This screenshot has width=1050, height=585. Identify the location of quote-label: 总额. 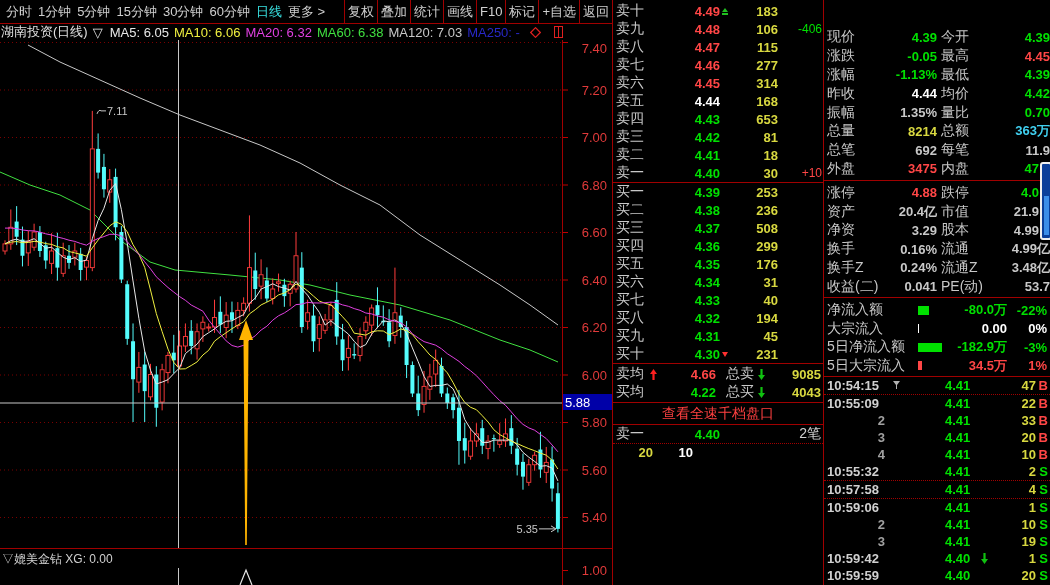
(955, 131).